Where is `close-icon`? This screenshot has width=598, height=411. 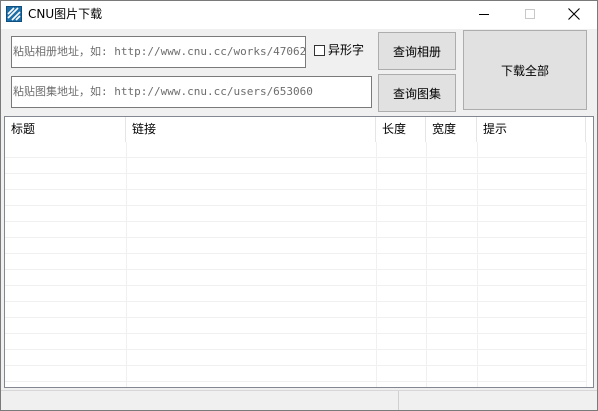 close-icon is located at coordinates (574, 15).